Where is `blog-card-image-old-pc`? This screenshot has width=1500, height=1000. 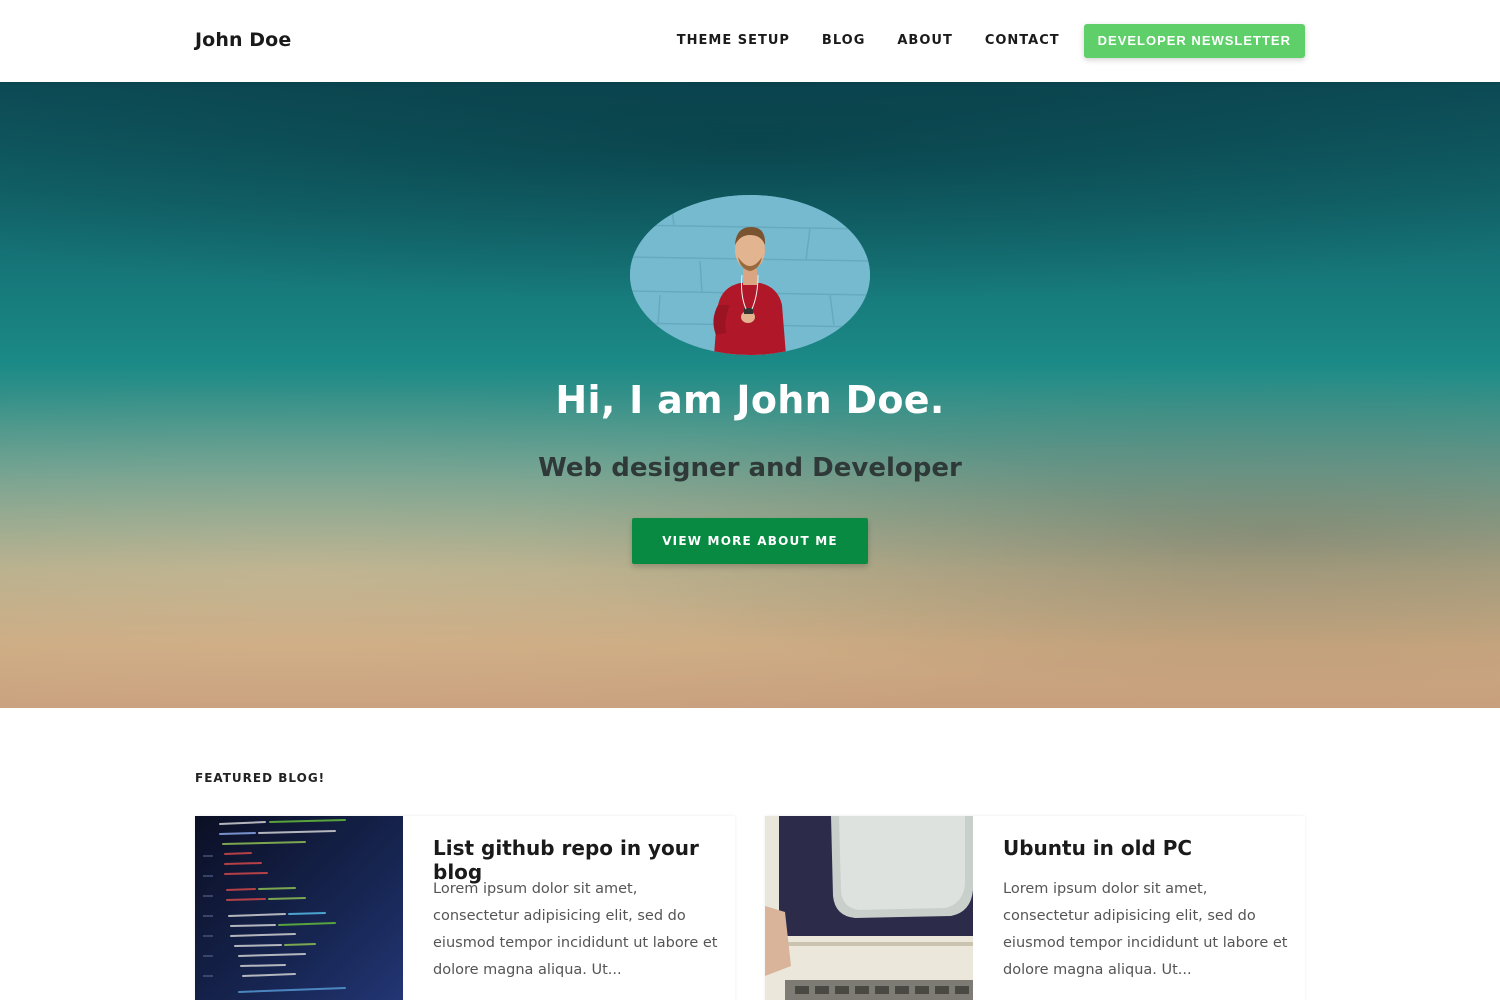 blog-card-image-old-pc is located at coordinates (869, 908).